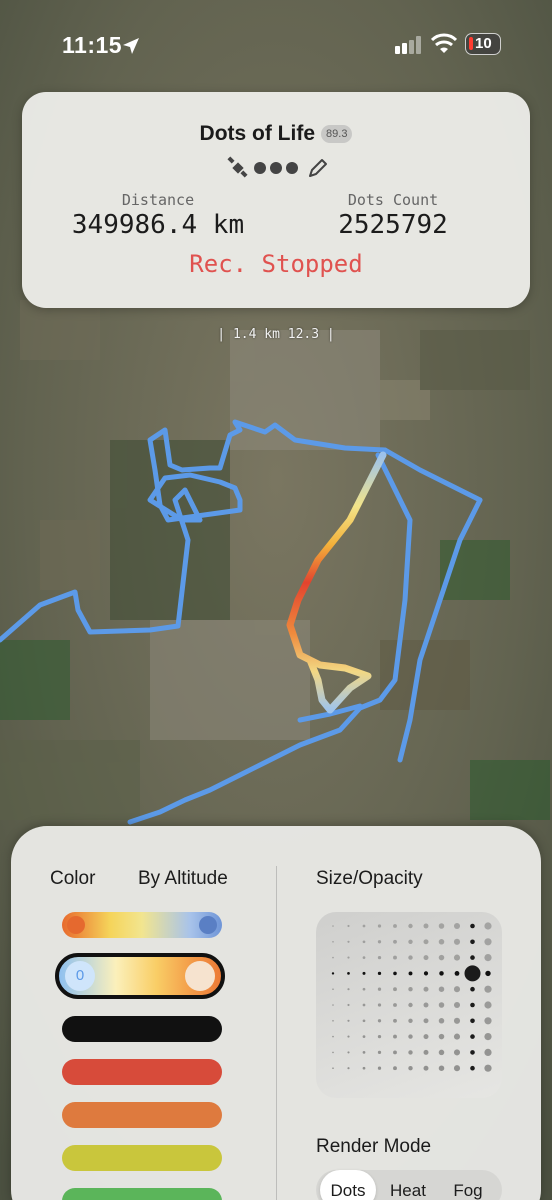 The width and height of the screenshot is (552, 1200). What do you see at coordinates (142, 1072) in the screenshot?
I see `red-swatch` at bounding box center [142, 1072].